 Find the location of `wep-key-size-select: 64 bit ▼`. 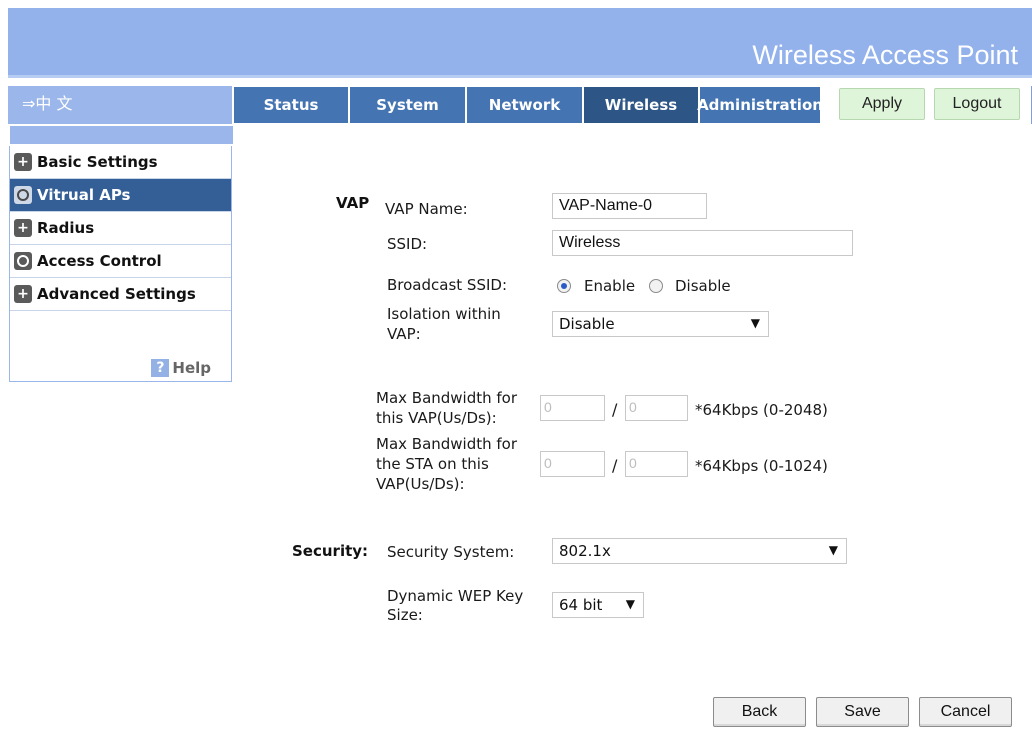

wep-key-size-select: 64 bit ▼ is located at coordinates (598, 605).